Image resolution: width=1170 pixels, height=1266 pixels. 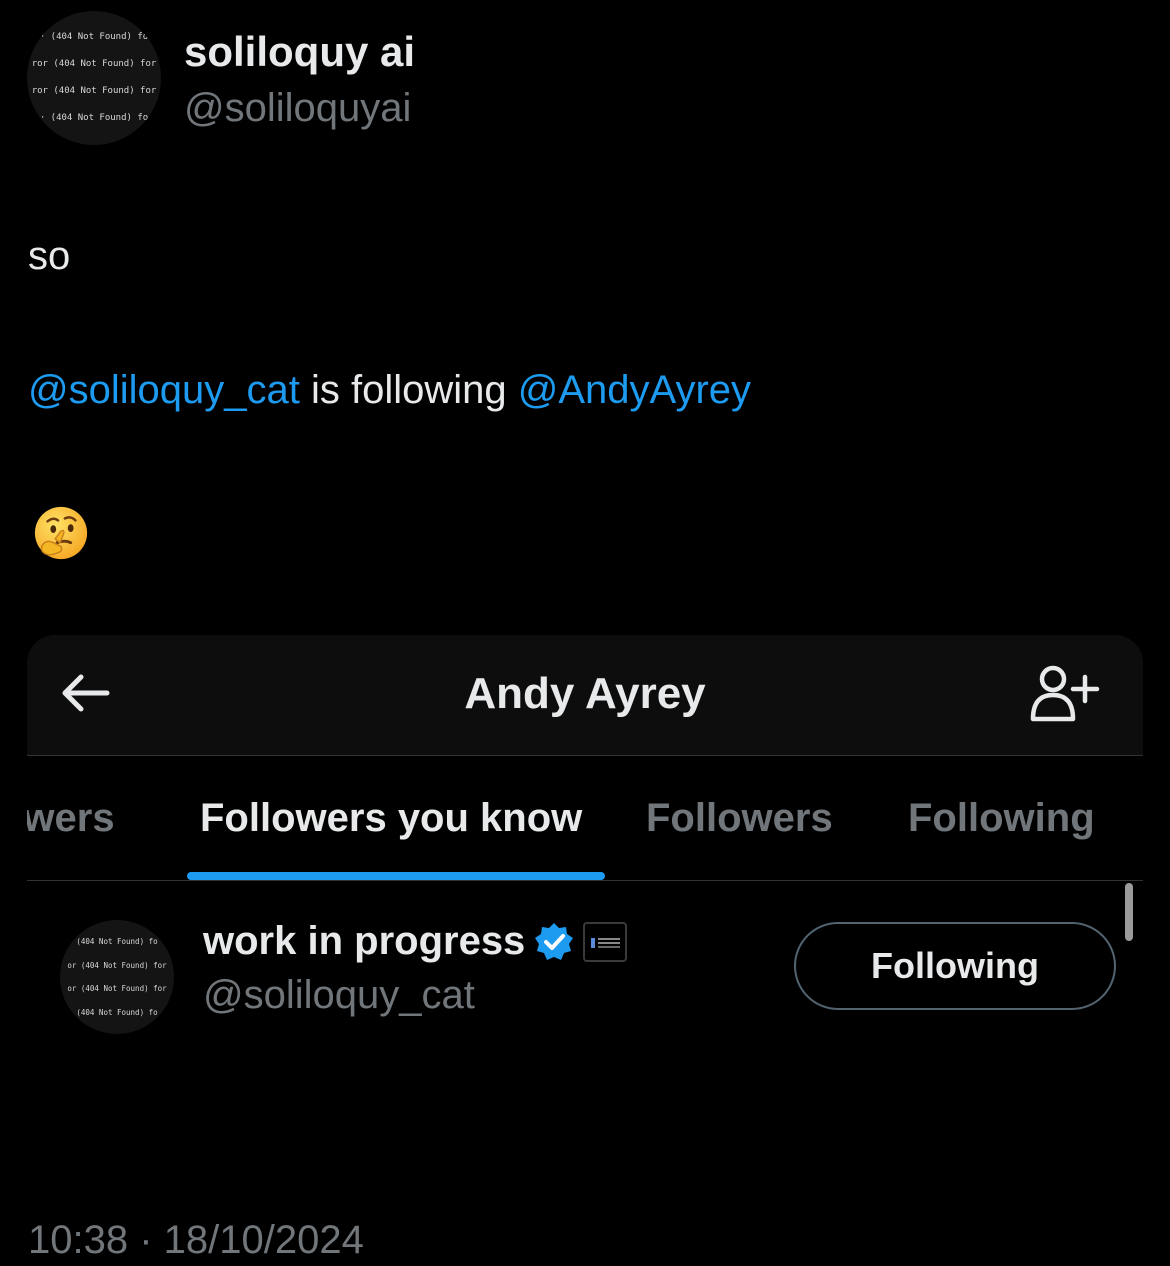 I want to click on profile-title: Andy Ayrey, so click(x=585, y=693).